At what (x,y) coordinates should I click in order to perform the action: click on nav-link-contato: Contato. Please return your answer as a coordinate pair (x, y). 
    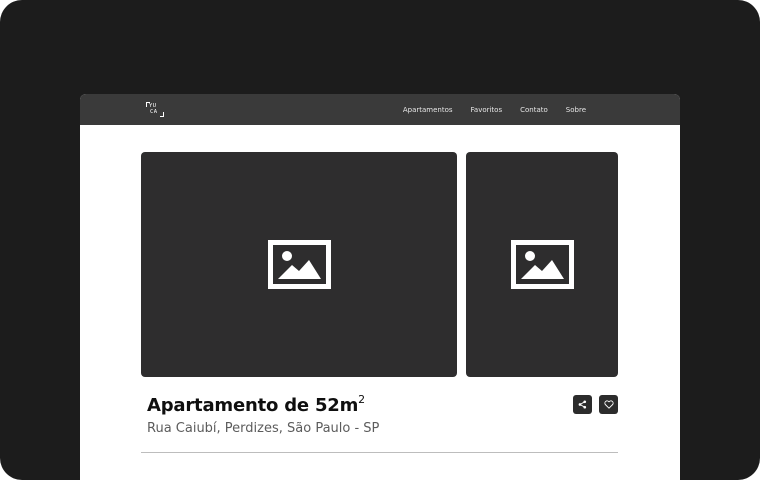
    Looking at the image, I should click on (534, 110).